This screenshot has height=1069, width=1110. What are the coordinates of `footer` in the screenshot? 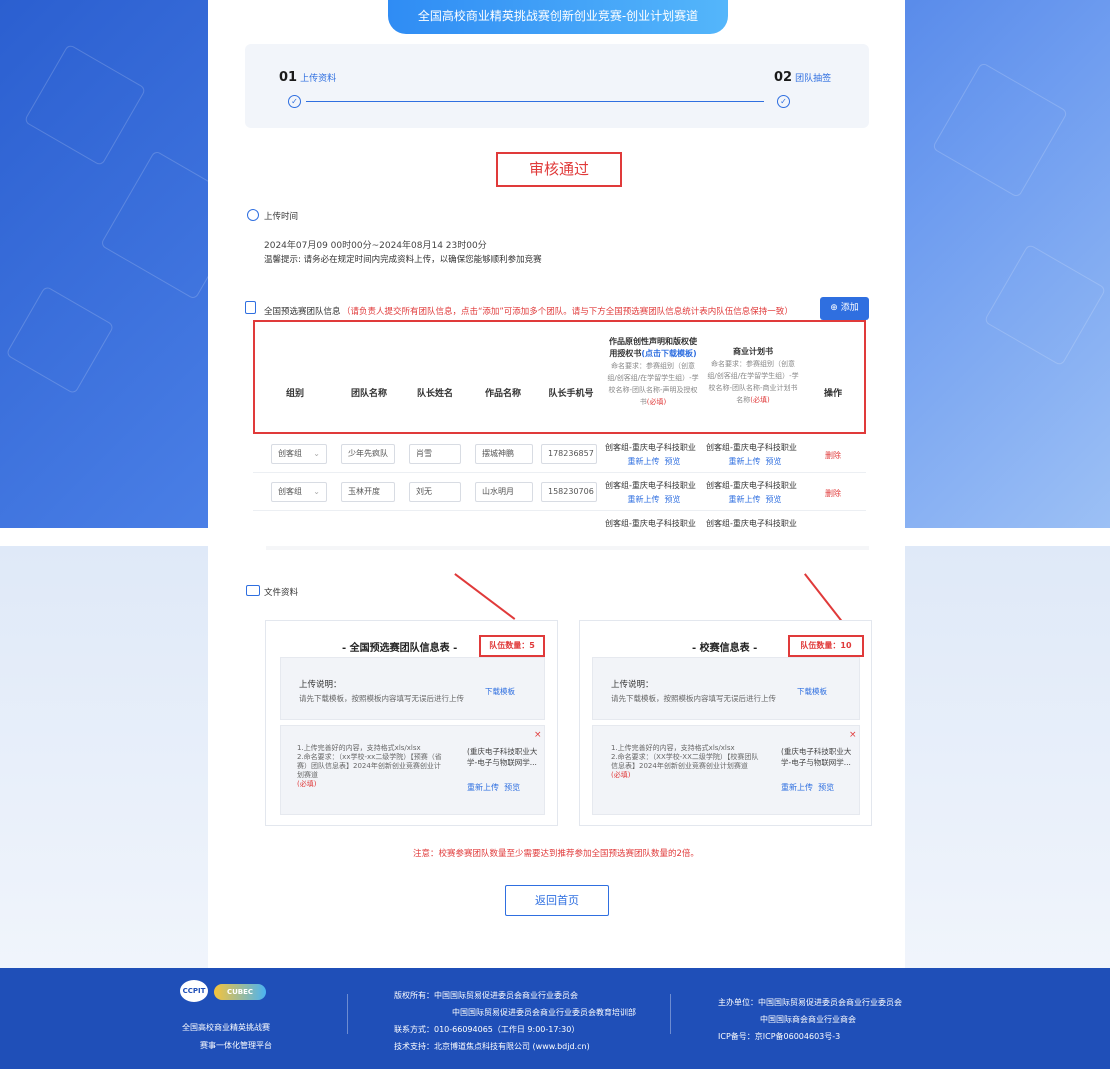 It's located at (555, 1018).